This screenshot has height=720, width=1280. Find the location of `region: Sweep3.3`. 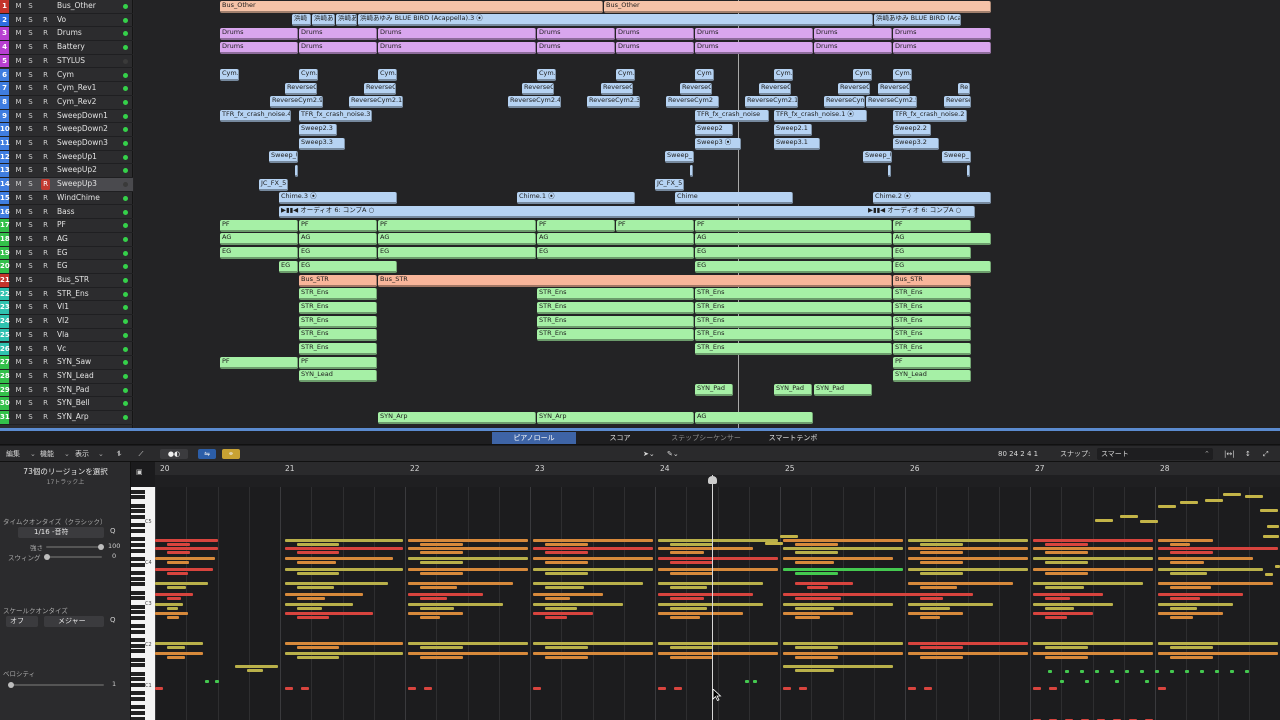

region: Sweep3.3 is located at coordinates (322, 143).